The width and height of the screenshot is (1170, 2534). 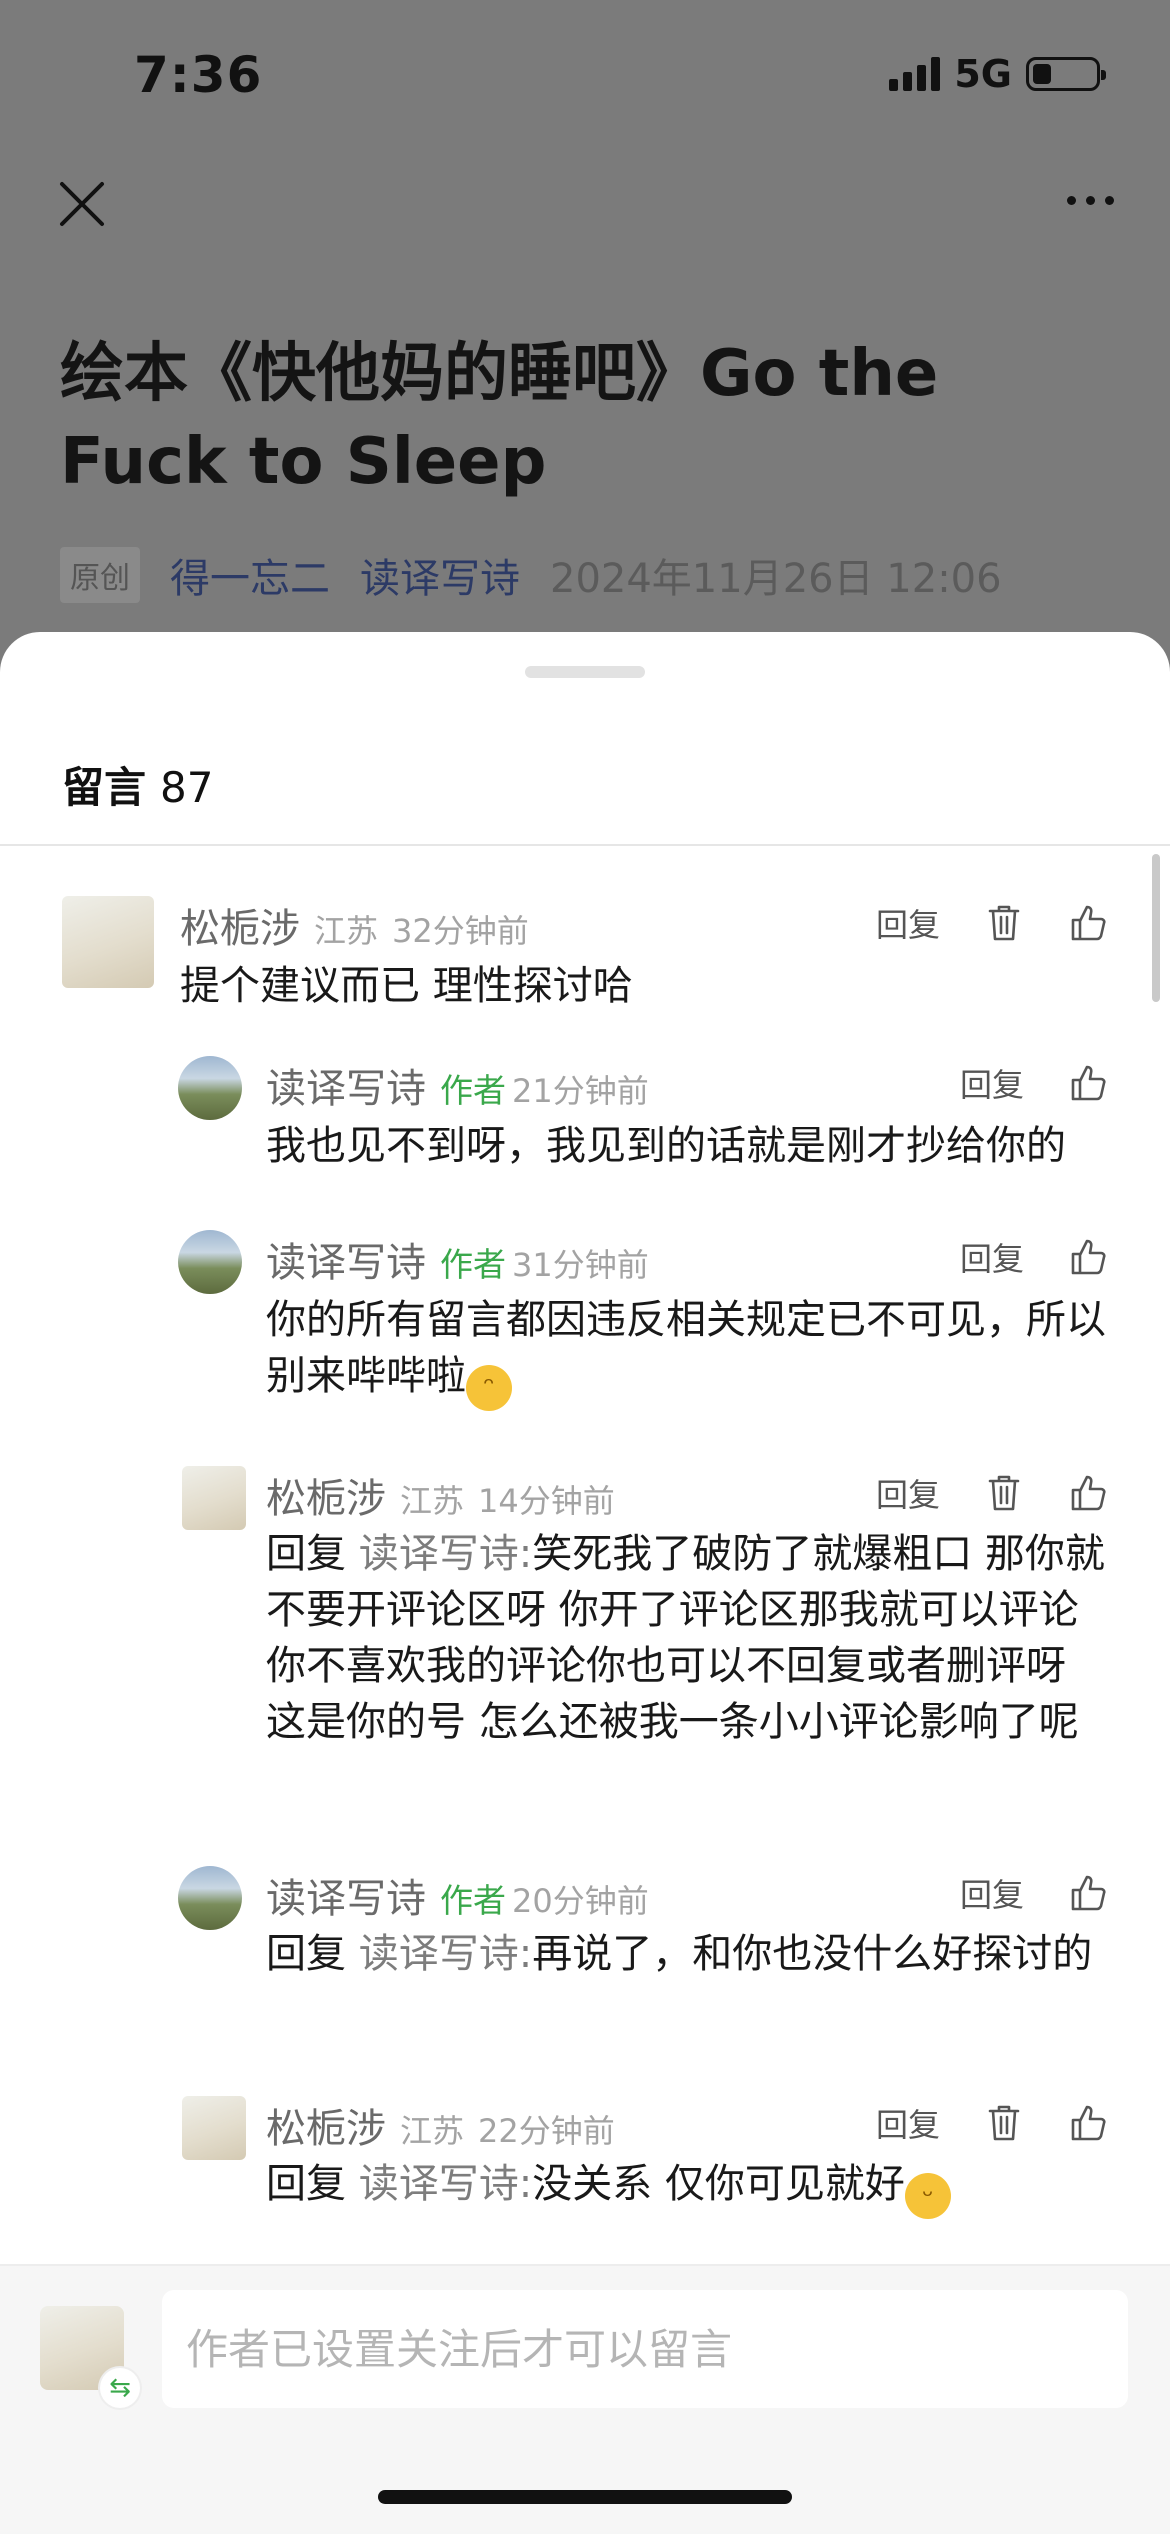 I want to click on comments-count: 87, so click(x=187, y=787).